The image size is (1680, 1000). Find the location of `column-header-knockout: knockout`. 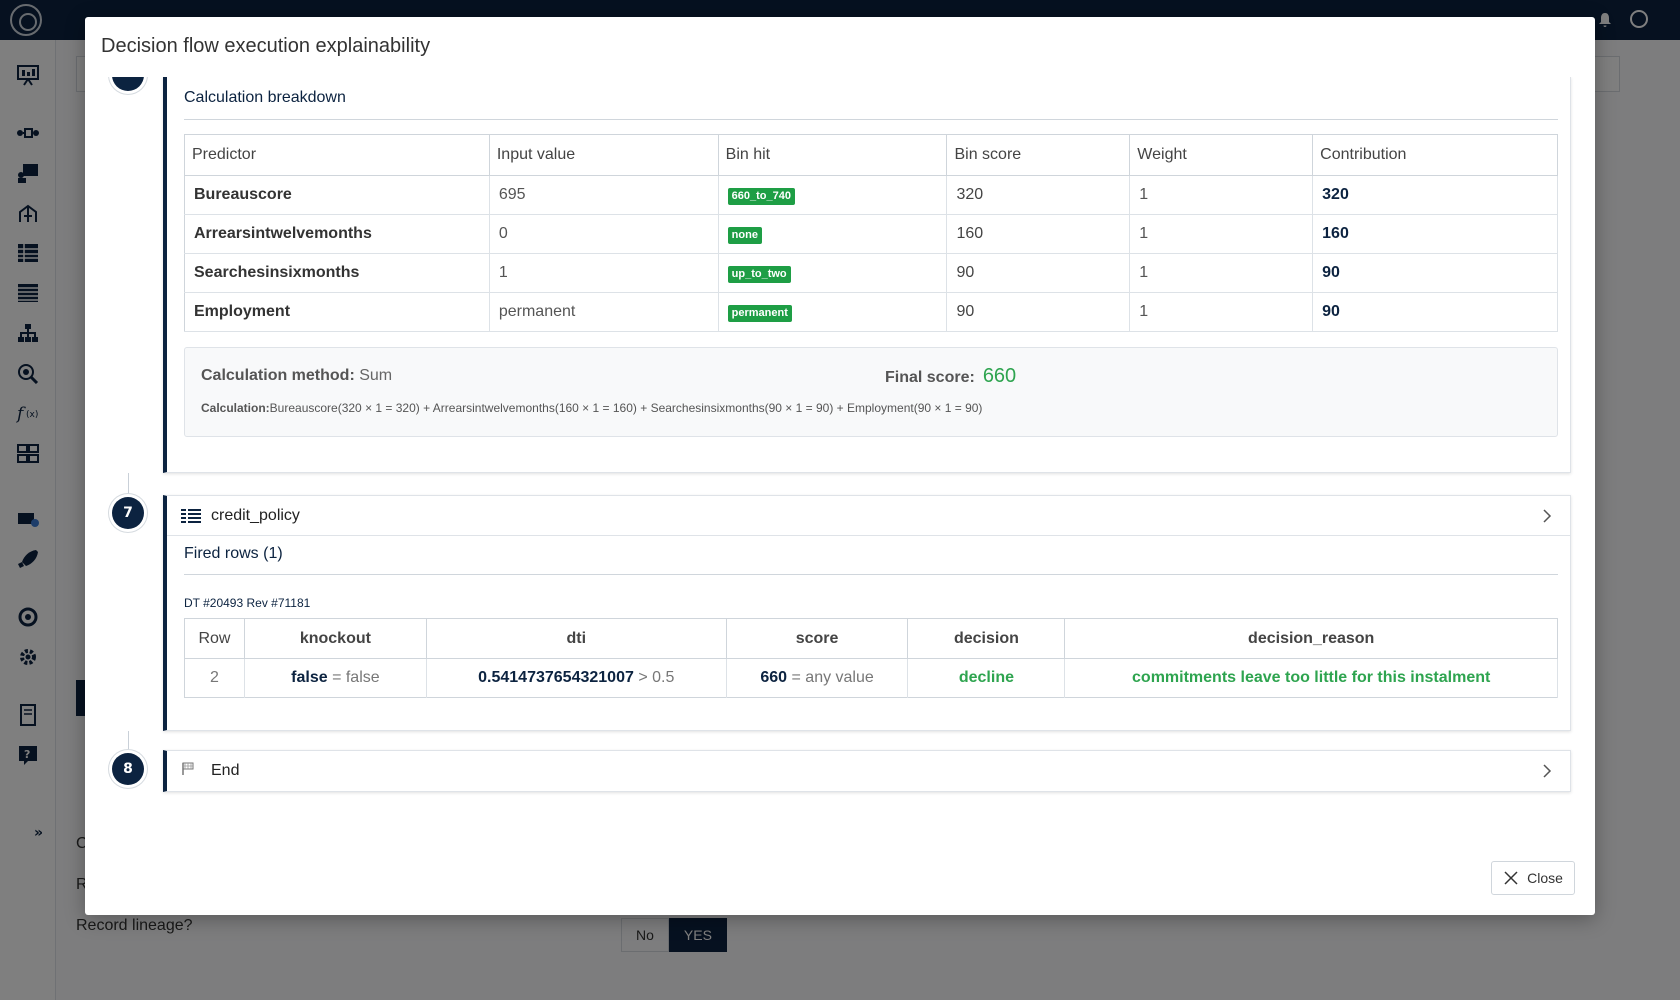

column-header-knockout: knockout is located at coordinates (335, 638).